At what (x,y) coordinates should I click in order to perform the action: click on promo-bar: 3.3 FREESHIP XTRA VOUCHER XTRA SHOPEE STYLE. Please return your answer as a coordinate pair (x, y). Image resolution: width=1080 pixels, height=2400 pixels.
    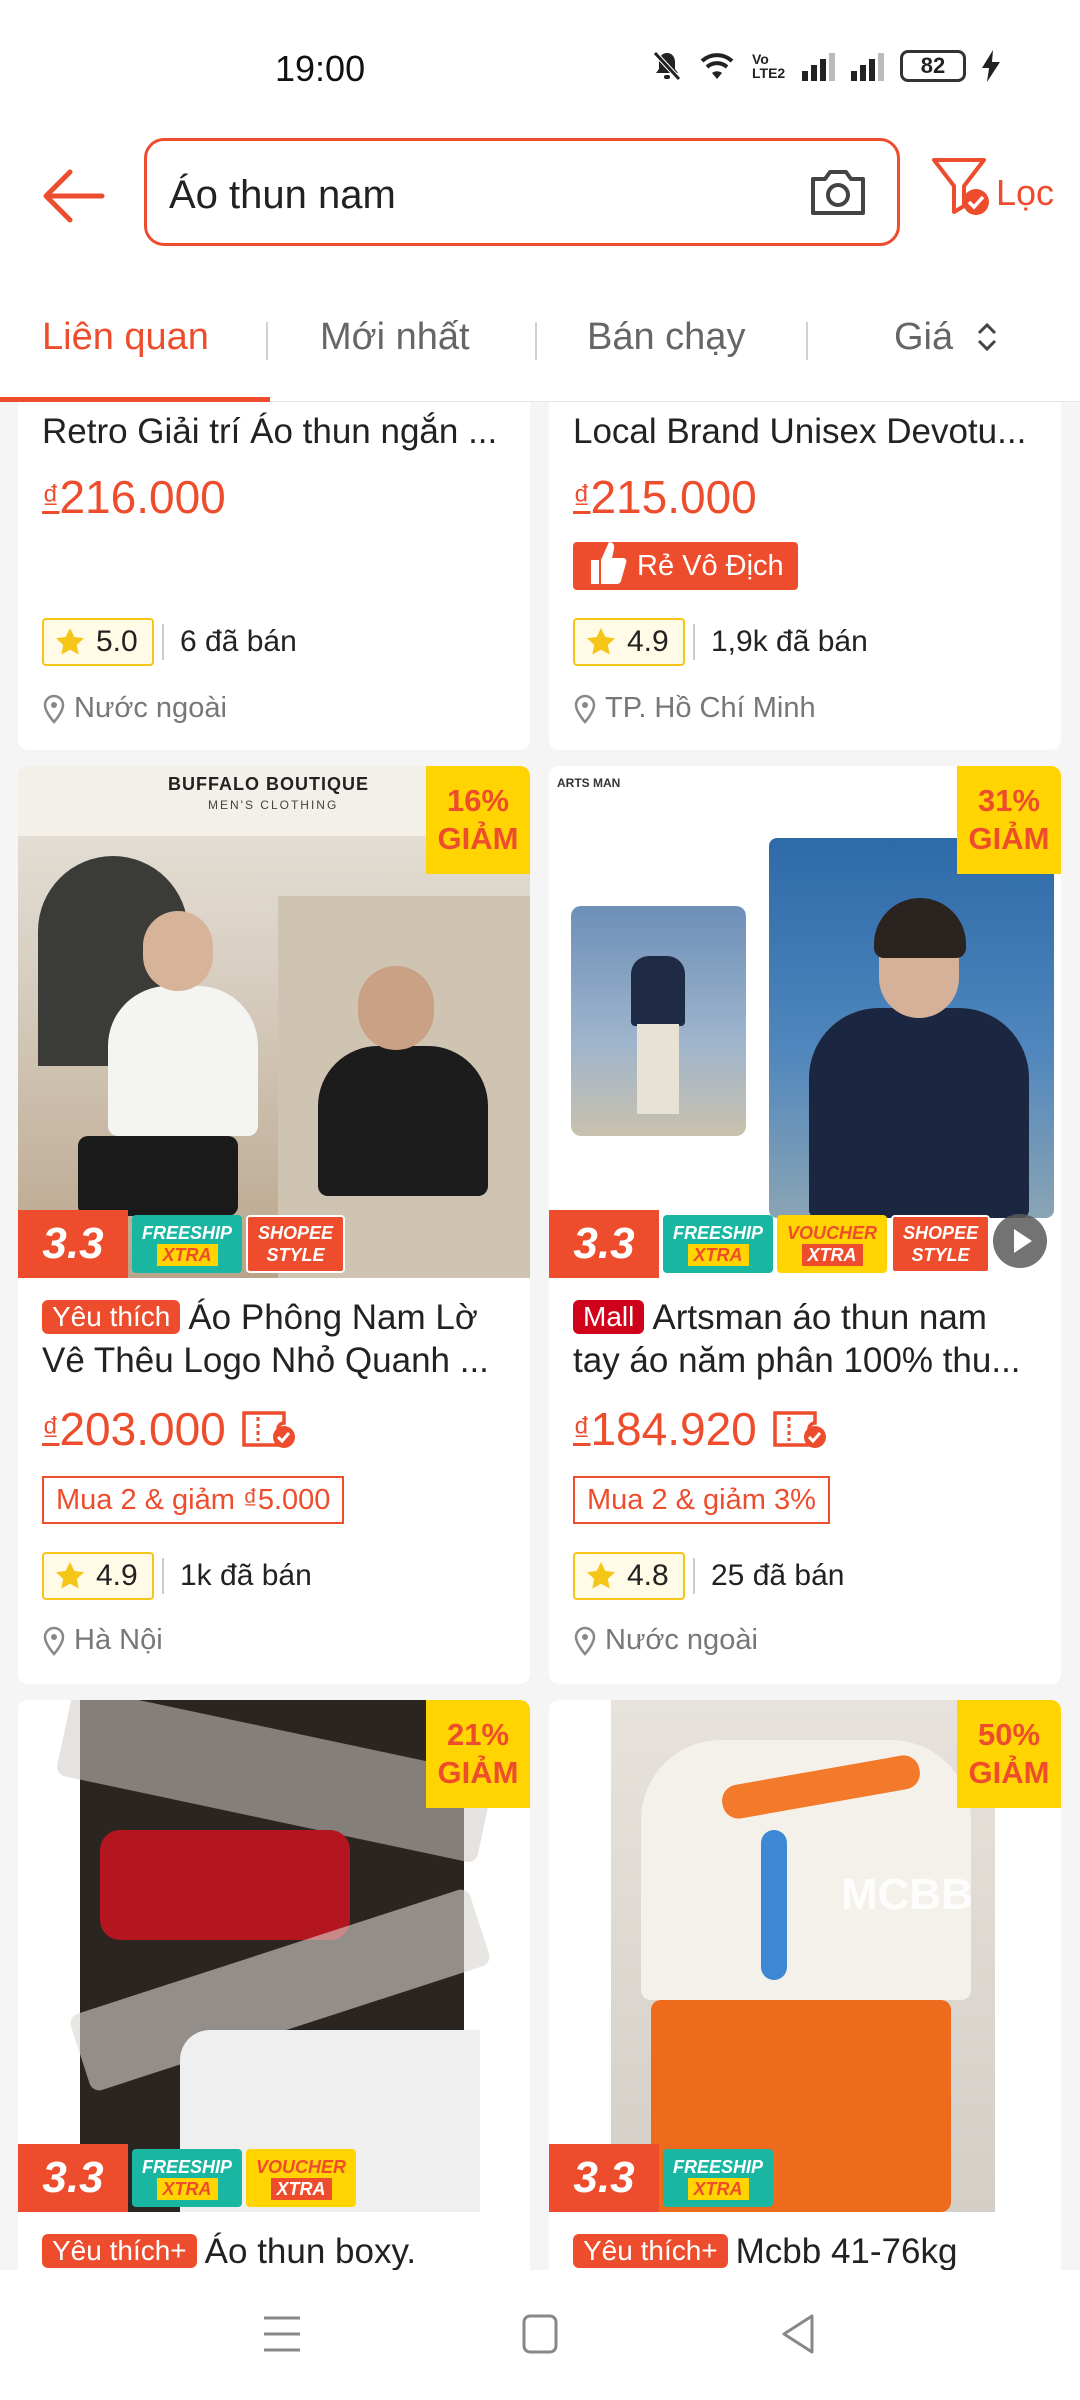
    Looking at the image, I should click on (805, 1244).